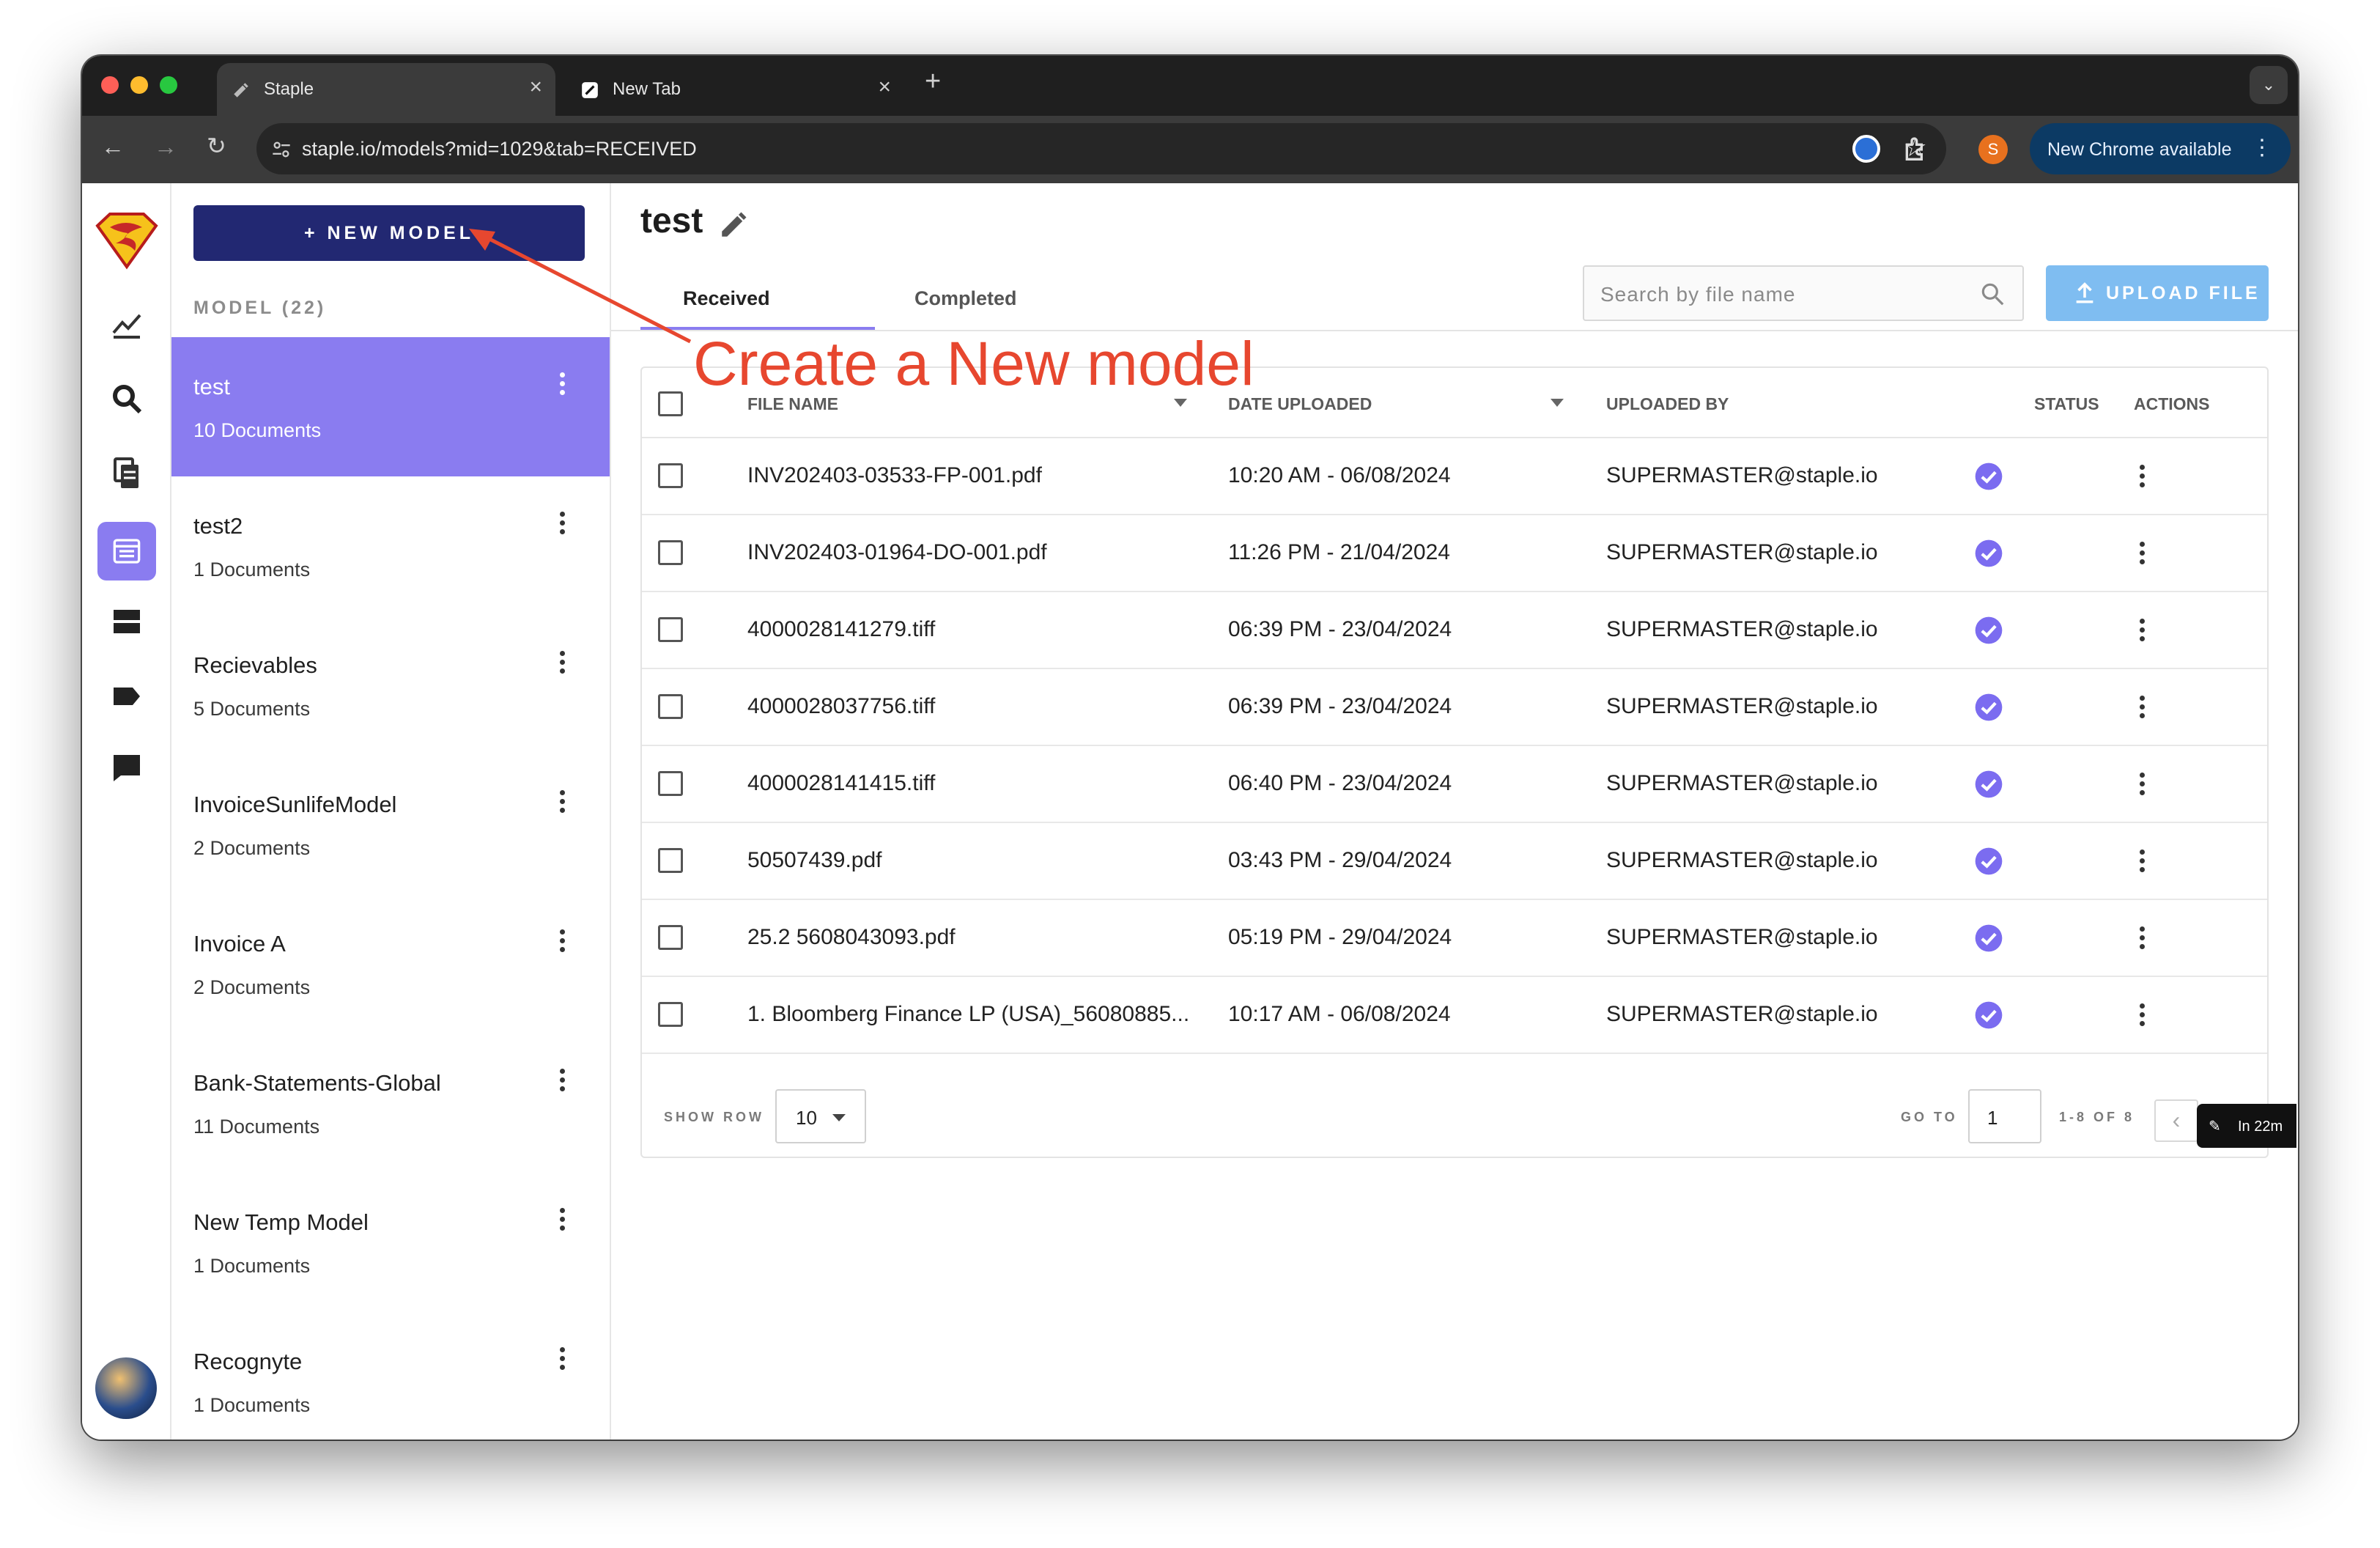 This screenshot has width=2380, height=1548. I want to click on file-name: 4000028141415.tiff, so click(841, 783).